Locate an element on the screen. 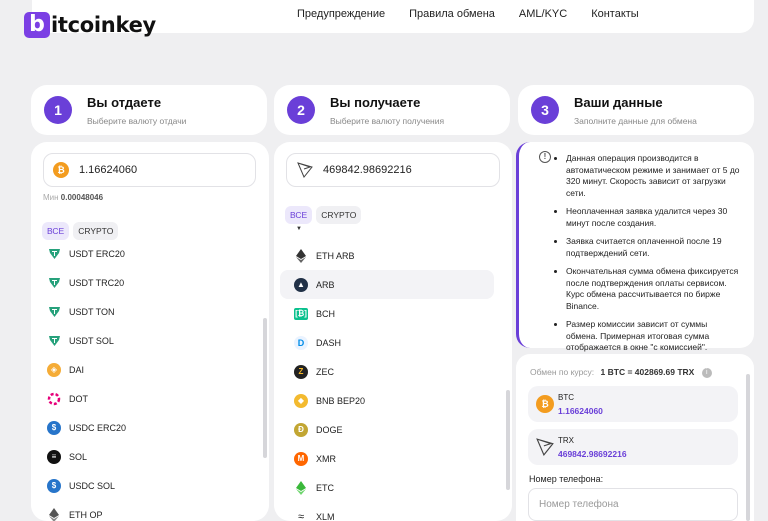 Image resolution: width=768 pixels, height=521 pixels. list-item: M XMR is located at coordinates (387, 458).